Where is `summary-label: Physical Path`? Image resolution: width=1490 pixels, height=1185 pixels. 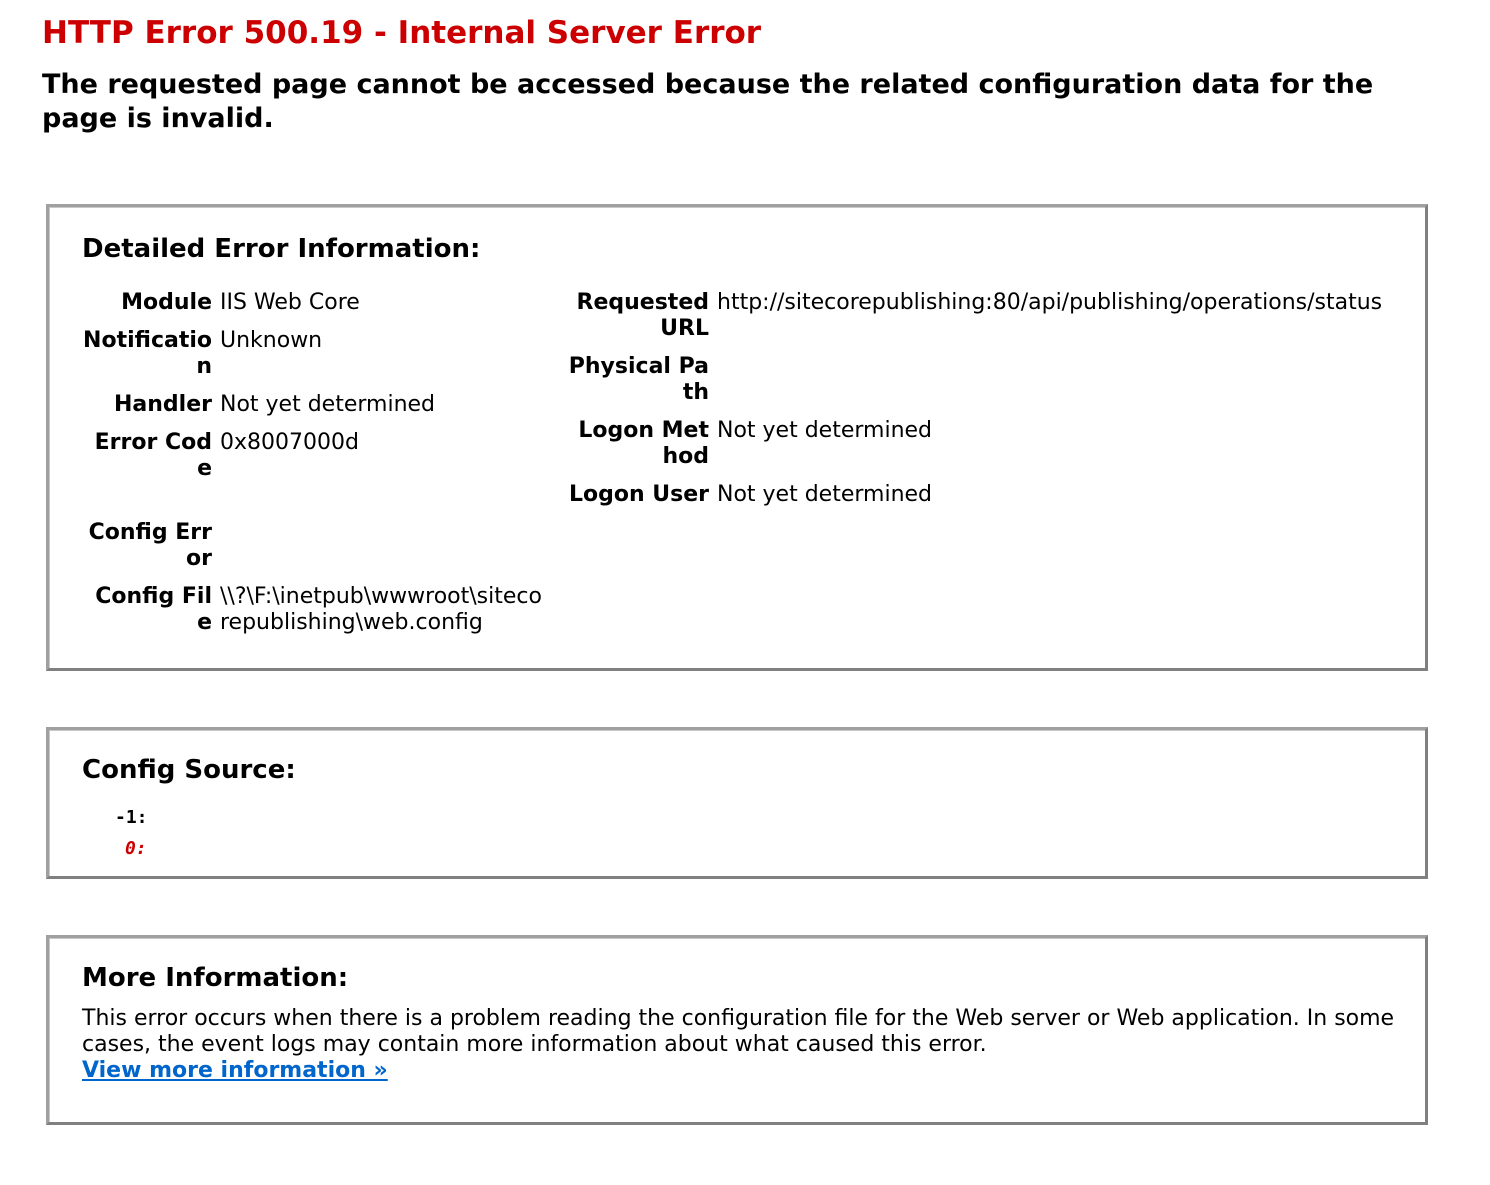
summary-label: Physical Path is located at coordinates (638, 379).